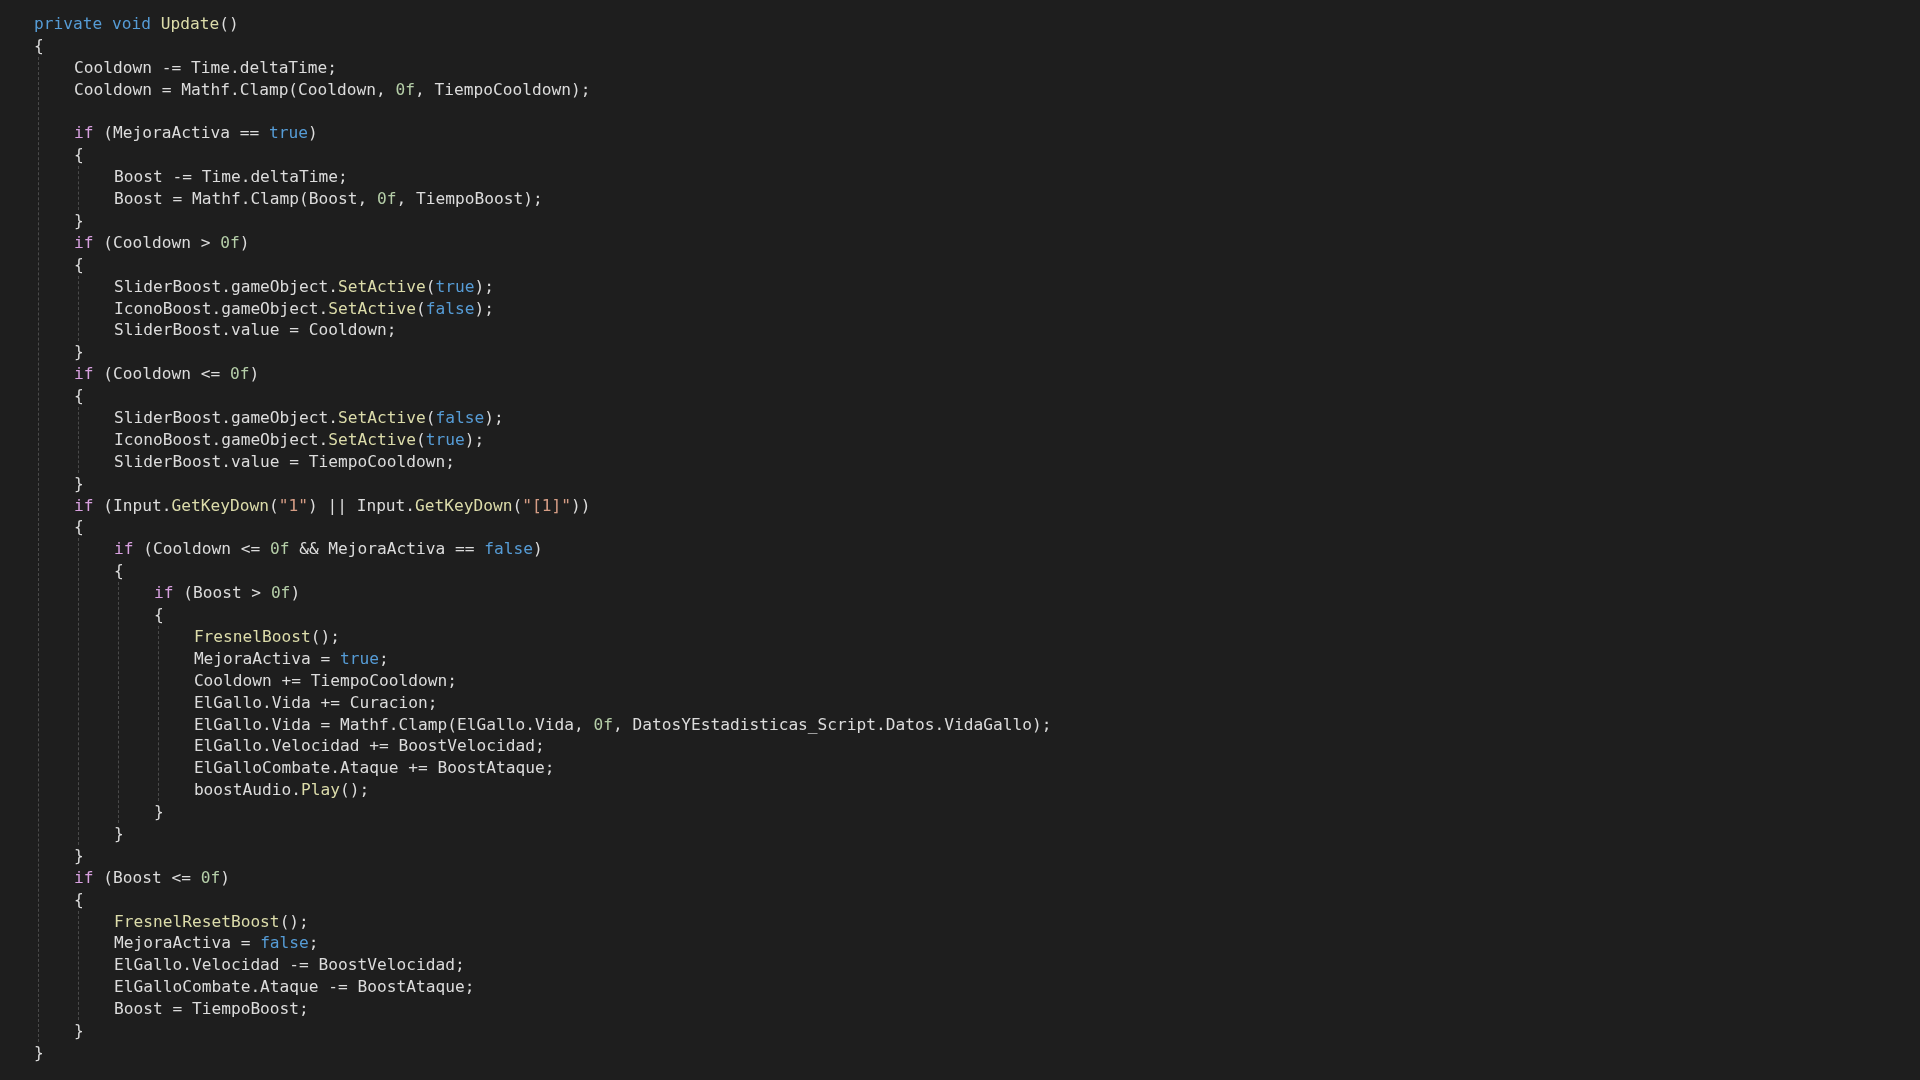  What do you see at coordinates (267, 636) in the screenshot?
I see `code-line: FresnelBoost();` at bounding box center [267, 636].